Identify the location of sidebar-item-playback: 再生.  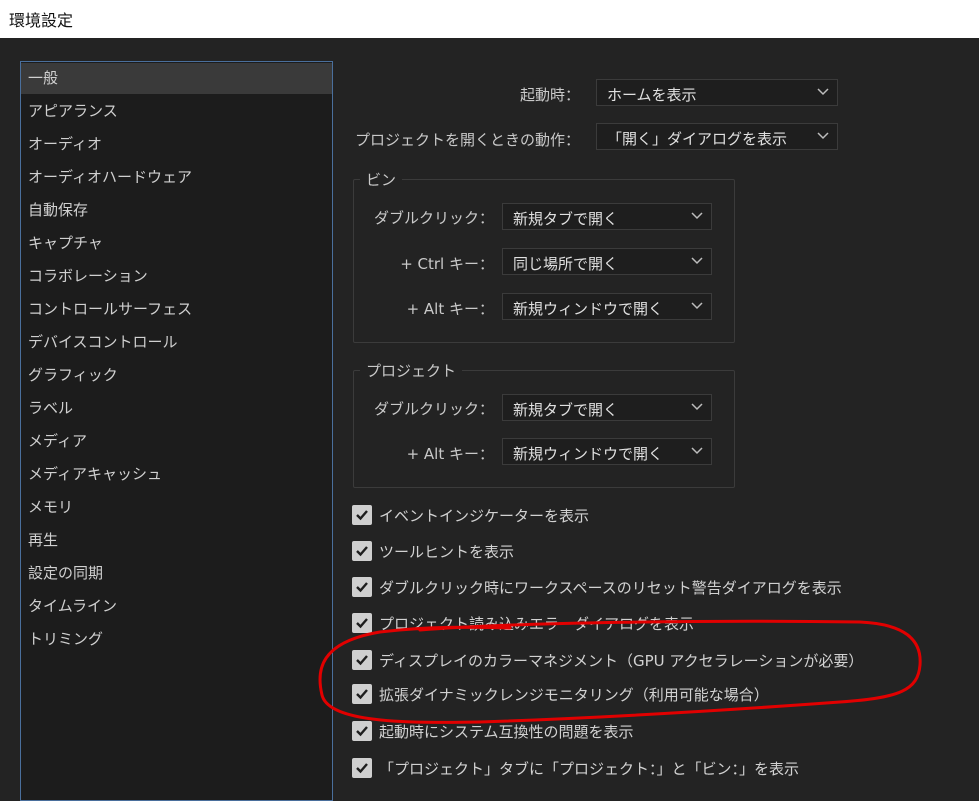
(176, 540).